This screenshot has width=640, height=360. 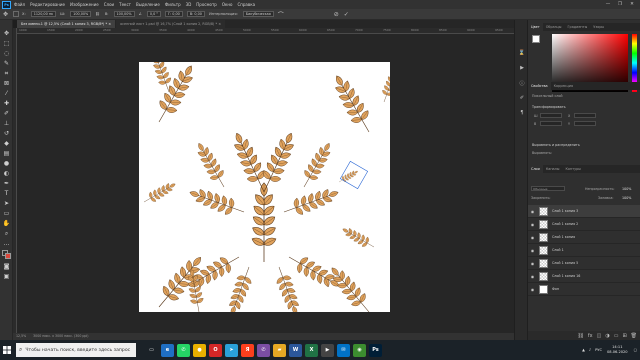 What do you see at coordinates (343, 350) in the screenshot?
I see `mail-icon: ✉` at bounding box center [343, 350].